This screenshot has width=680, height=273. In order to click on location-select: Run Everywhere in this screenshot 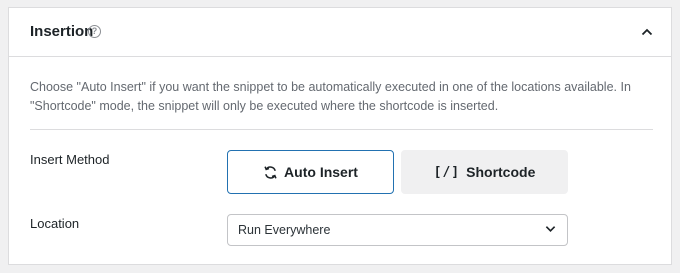, I will do `click(397, 230)`.